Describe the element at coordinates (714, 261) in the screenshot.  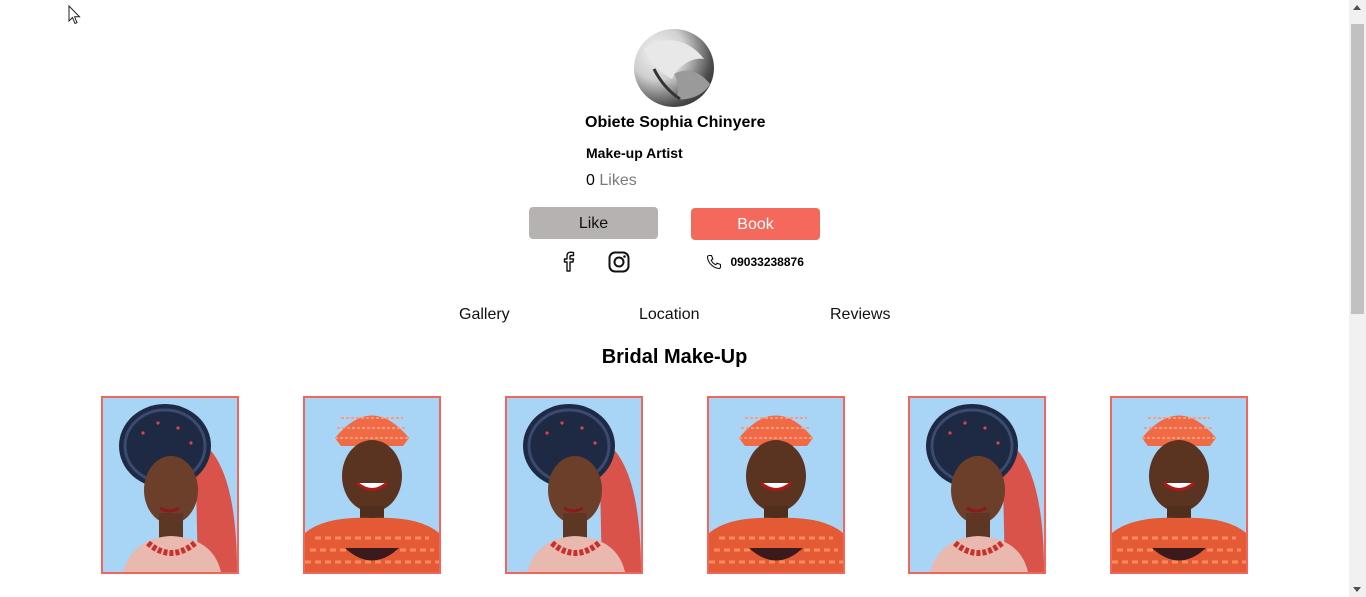
I see `phone-icon` at that location.